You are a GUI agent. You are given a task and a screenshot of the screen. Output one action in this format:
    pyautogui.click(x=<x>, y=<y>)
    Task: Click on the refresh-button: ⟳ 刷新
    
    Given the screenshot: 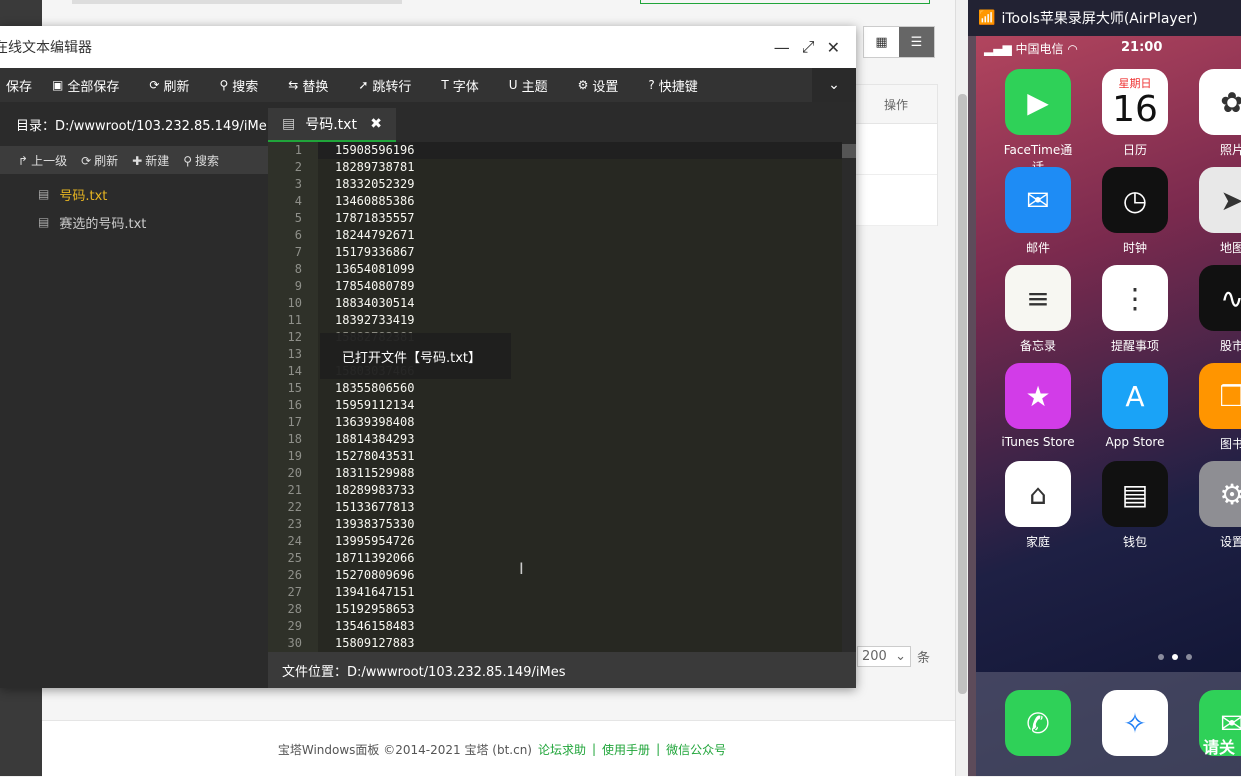 What is the action you would take?
    pyautogui.click(x=168, y=85)
    